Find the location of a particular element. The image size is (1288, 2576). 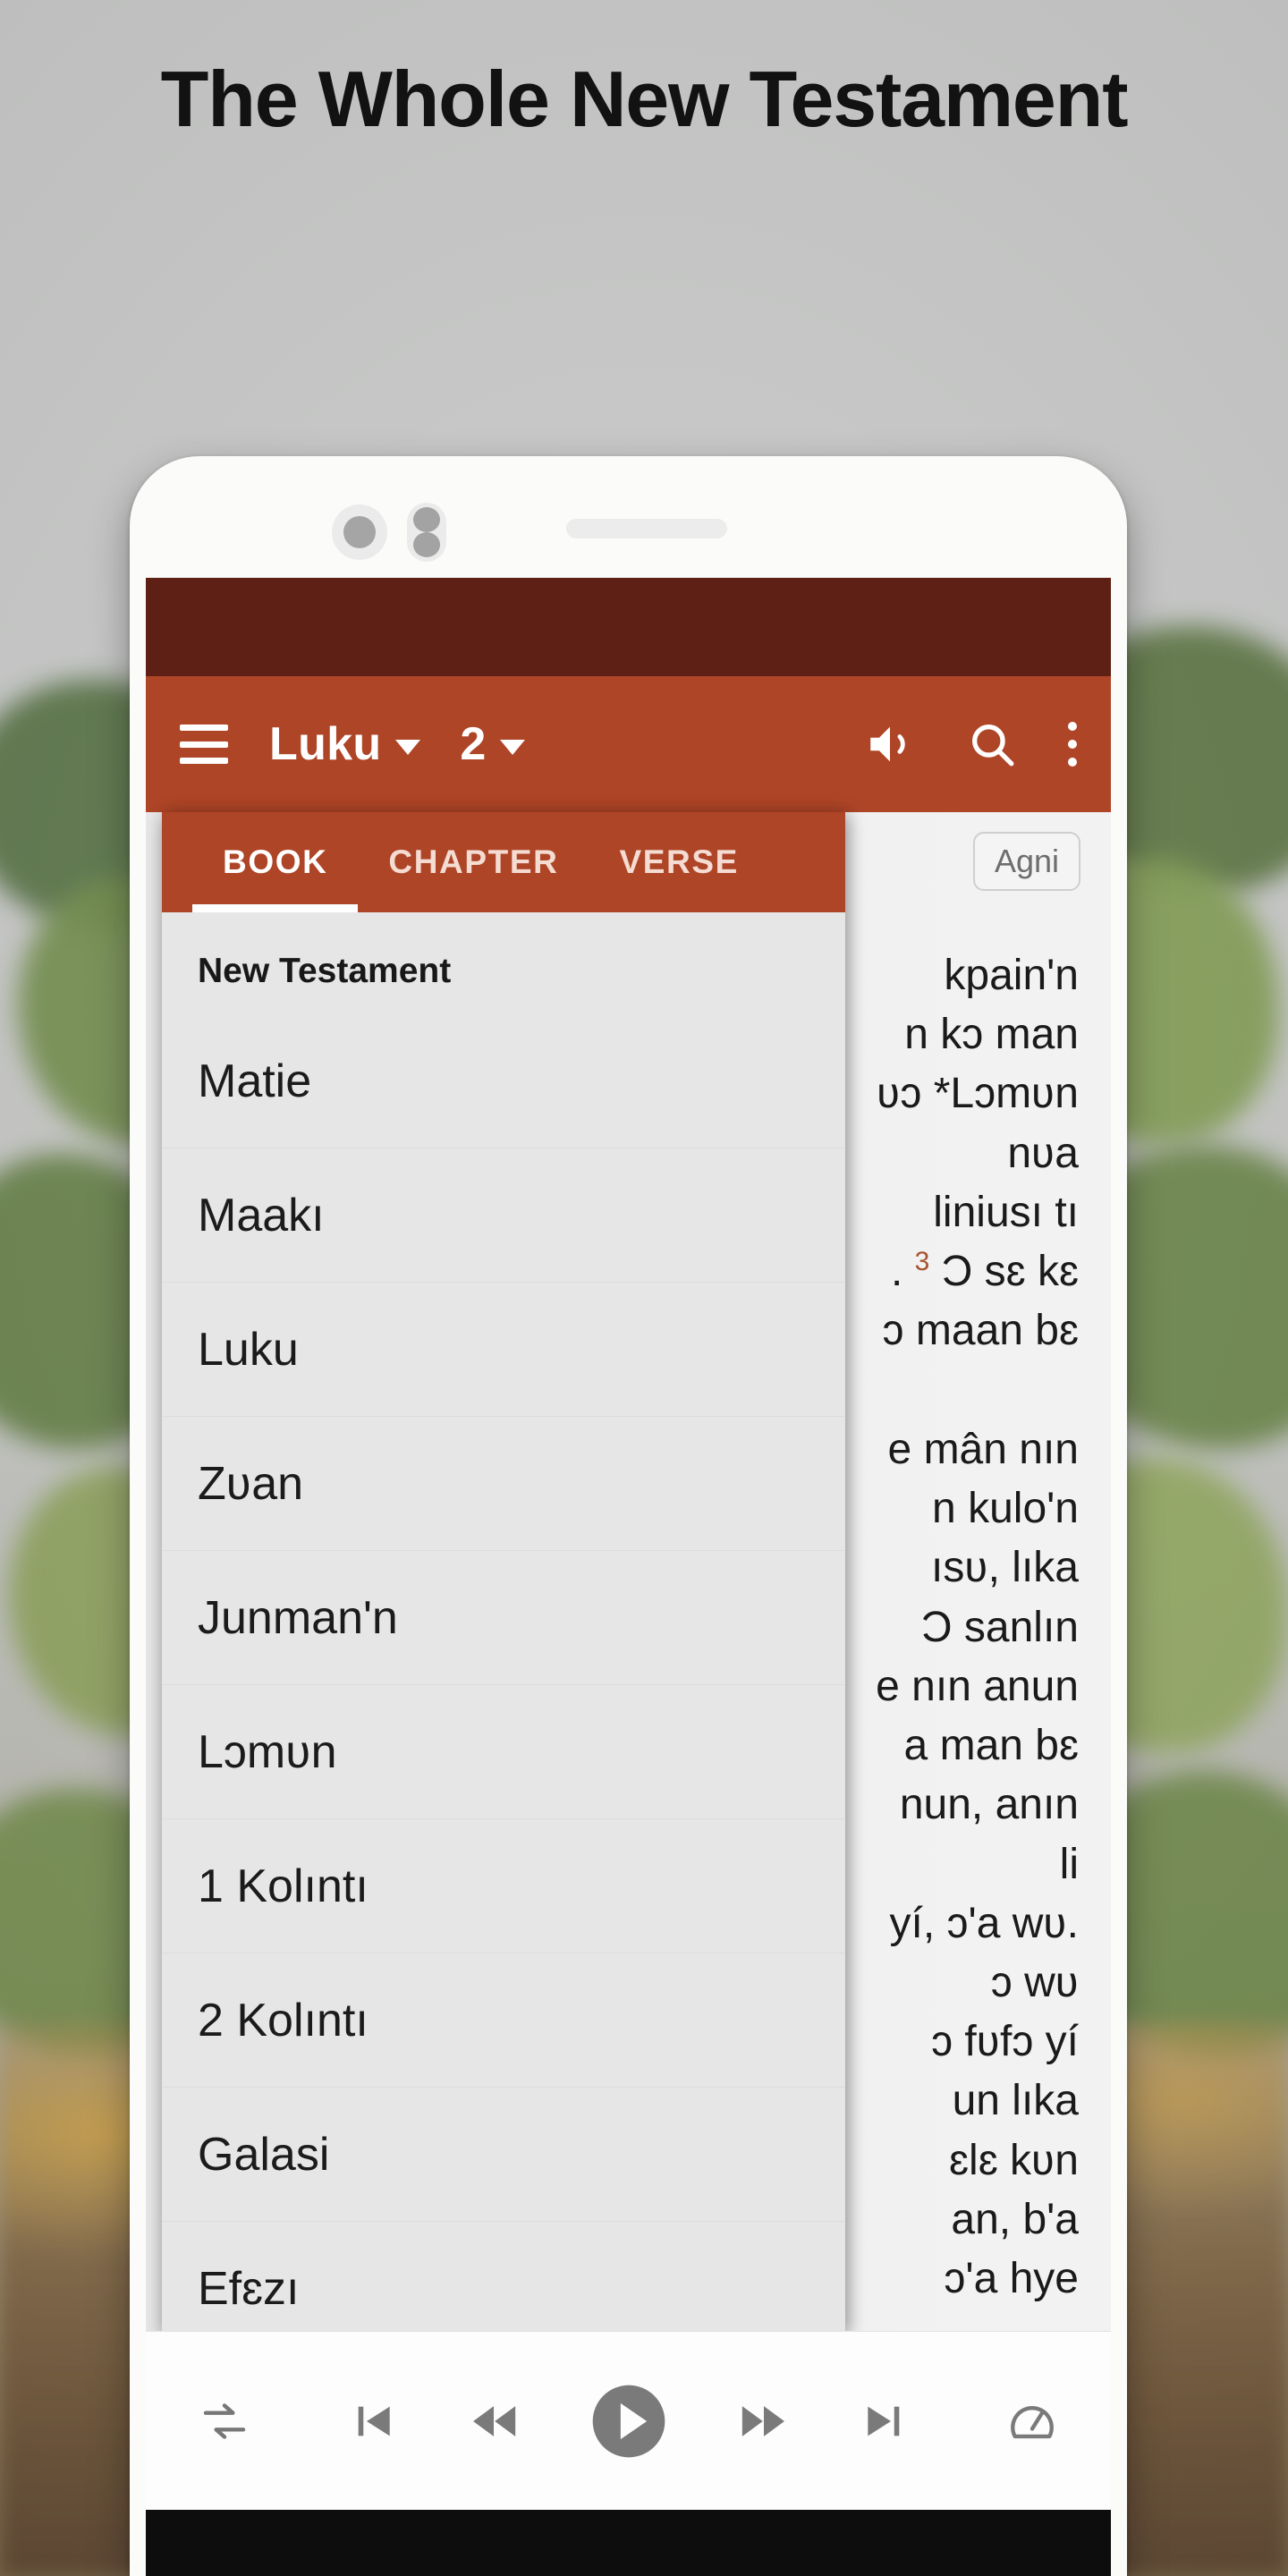

rewind-icon is located at coordinates (493, 2420).